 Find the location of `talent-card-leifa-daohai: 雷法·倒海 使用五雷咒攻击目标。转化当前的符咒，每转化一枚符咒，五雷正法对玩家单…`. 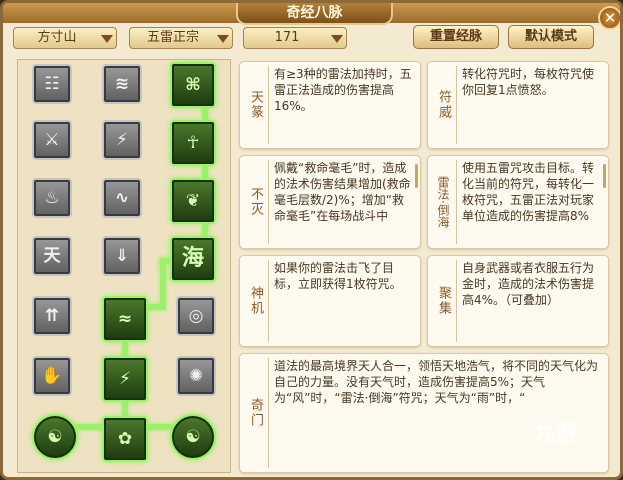

talent-card-leifa-daohai: 雷法·倒海 使用五雷咒攻击目标。转化当前的符咒，每转化一枚符咒，五雷正法对玩家单… is located at coordinates (518, 202).